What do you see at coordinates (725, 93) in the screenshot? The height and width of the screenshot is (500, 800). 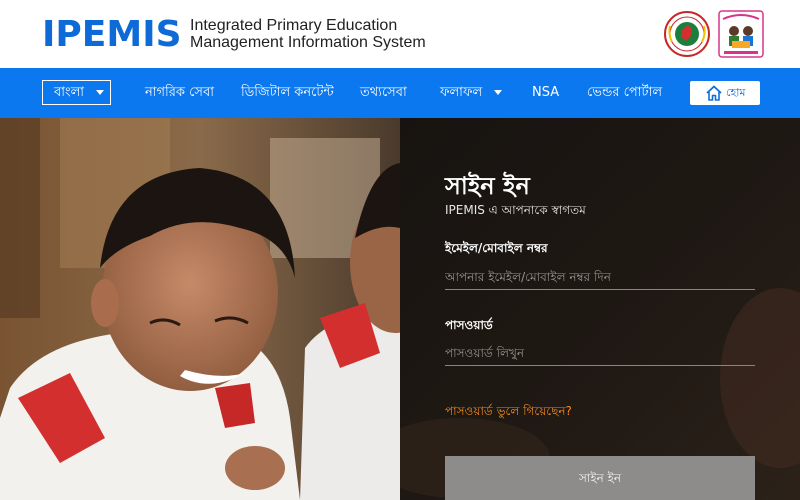 I see `home-button: হোম` at bounding box center [725, 93].